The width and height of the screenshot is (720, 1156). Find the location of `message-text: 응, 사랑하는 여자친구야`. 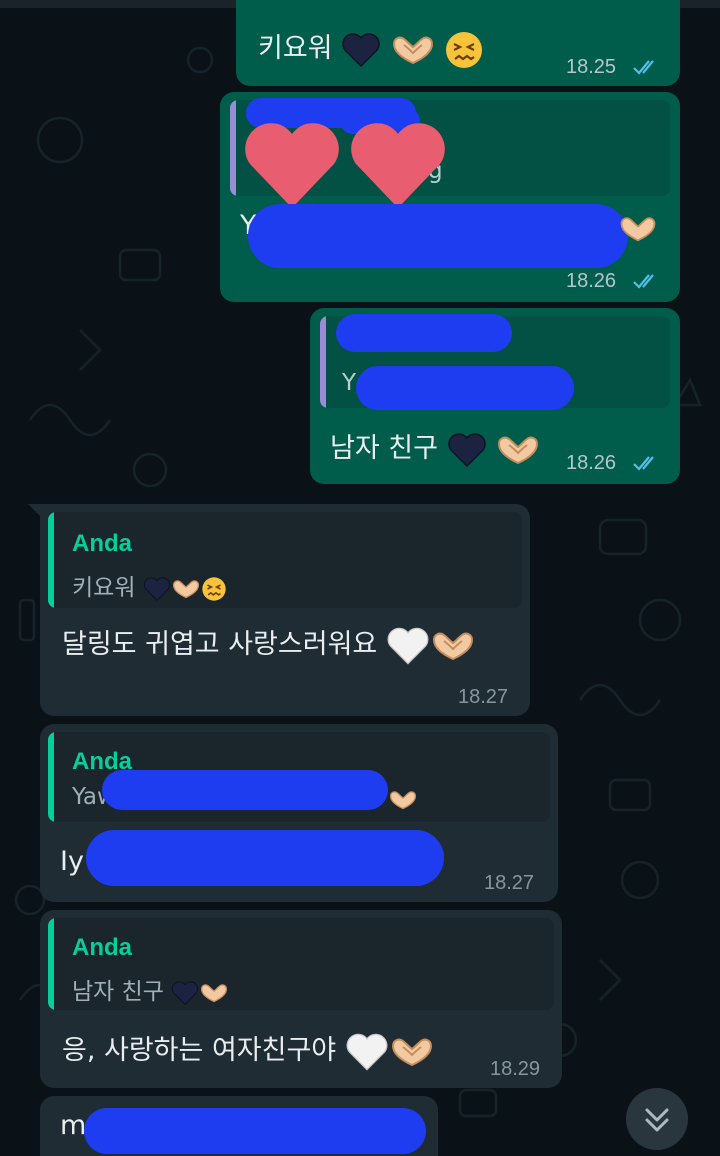

message-text: 응, 사랑하는 여자친구야 is located at coordinates (199, 1050).